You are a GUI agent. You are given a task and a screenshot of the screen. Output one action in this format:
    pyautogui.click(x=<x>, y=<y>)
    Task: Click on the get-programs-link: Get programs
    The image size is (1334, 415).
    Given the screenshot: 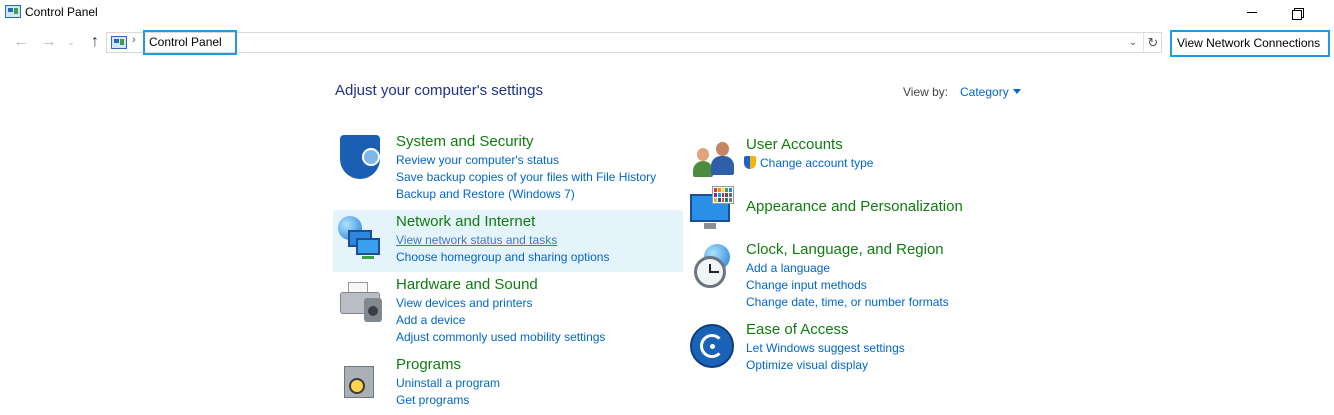 What is the action you would take?
    pyautogui.click(x=448, y=400)
    